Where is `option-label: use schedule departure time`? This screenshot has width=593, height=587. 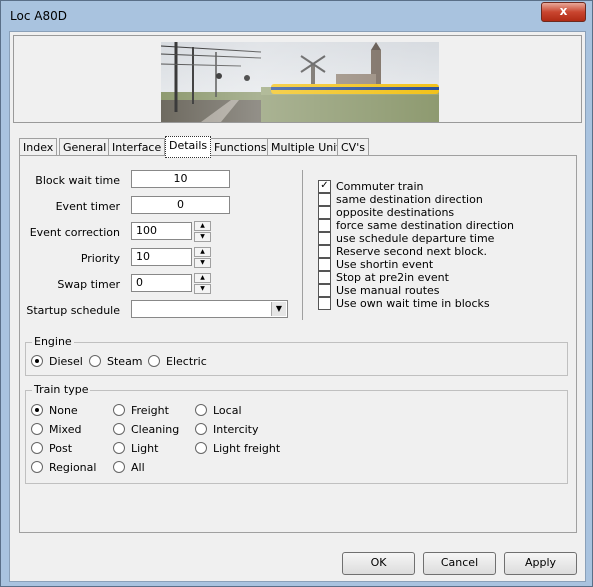 option-label: use schedule departure time is located at coordinates (415, 238).